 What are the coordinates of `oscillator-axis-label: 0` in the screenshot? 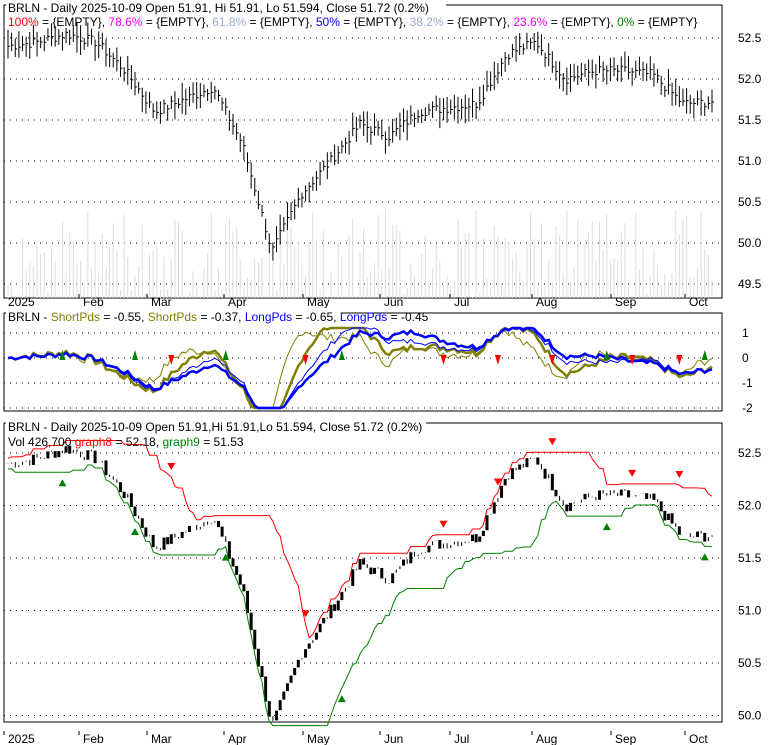 It's located at (745, 358).